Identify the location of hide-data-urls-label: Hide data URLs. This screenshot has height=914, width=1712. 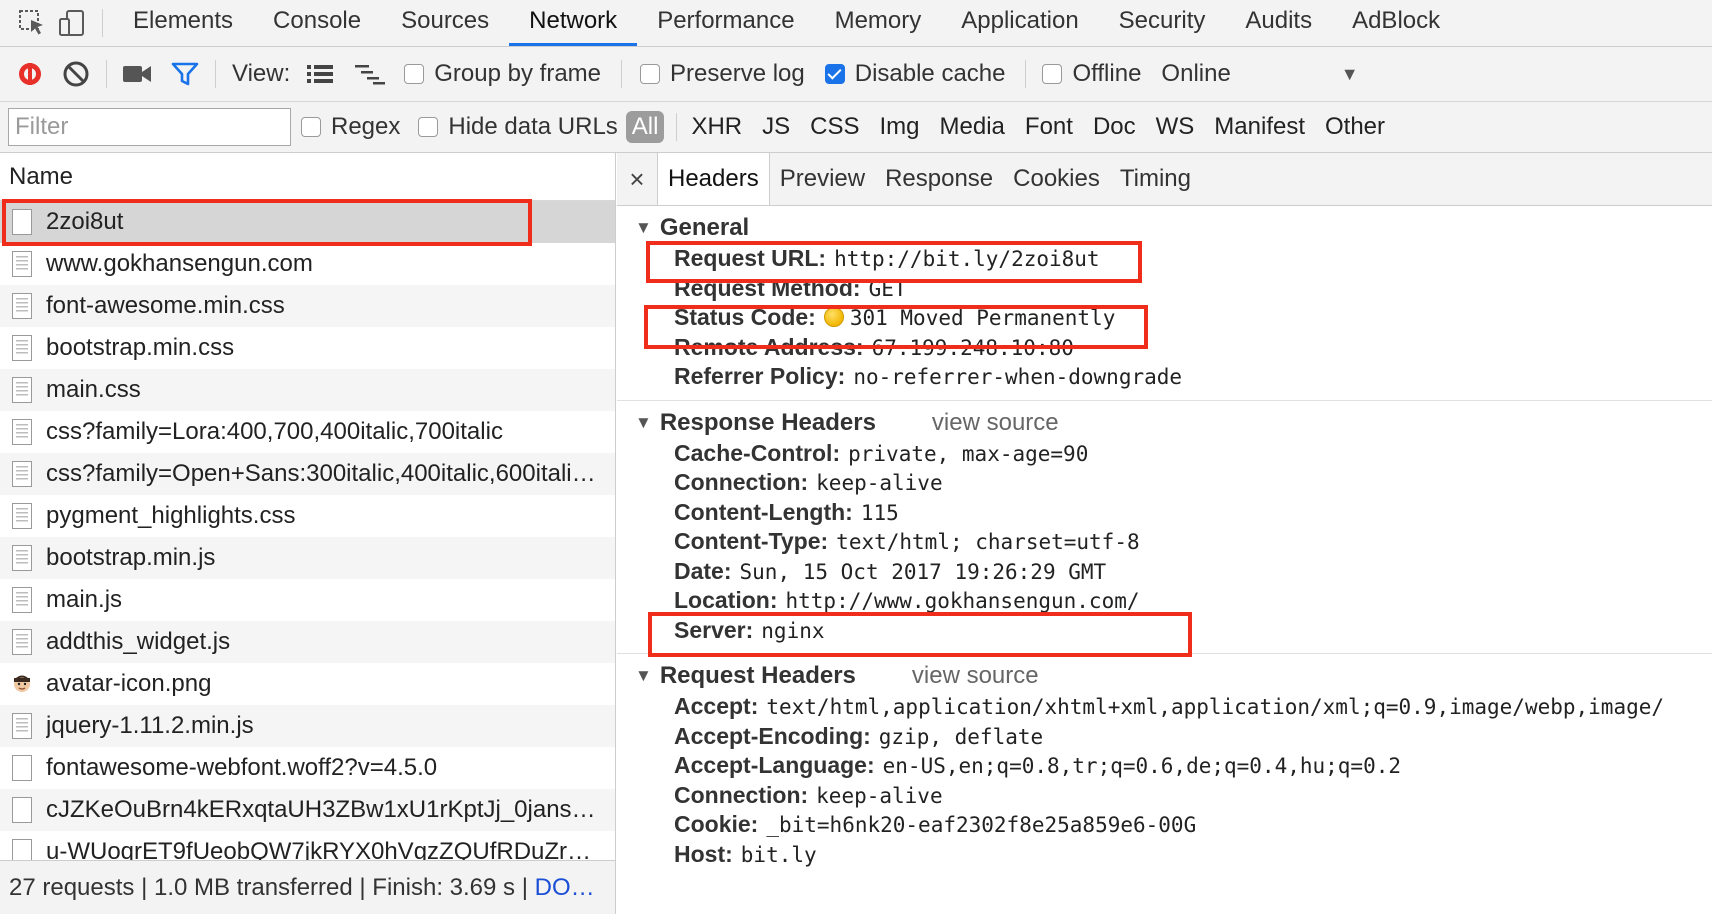
(533, 126).